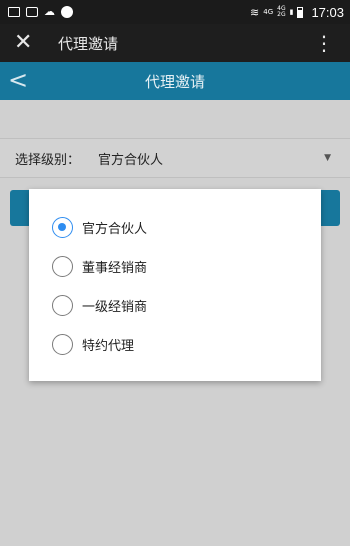  I want to click on option-label: 一级经销商, so click(115, 307).